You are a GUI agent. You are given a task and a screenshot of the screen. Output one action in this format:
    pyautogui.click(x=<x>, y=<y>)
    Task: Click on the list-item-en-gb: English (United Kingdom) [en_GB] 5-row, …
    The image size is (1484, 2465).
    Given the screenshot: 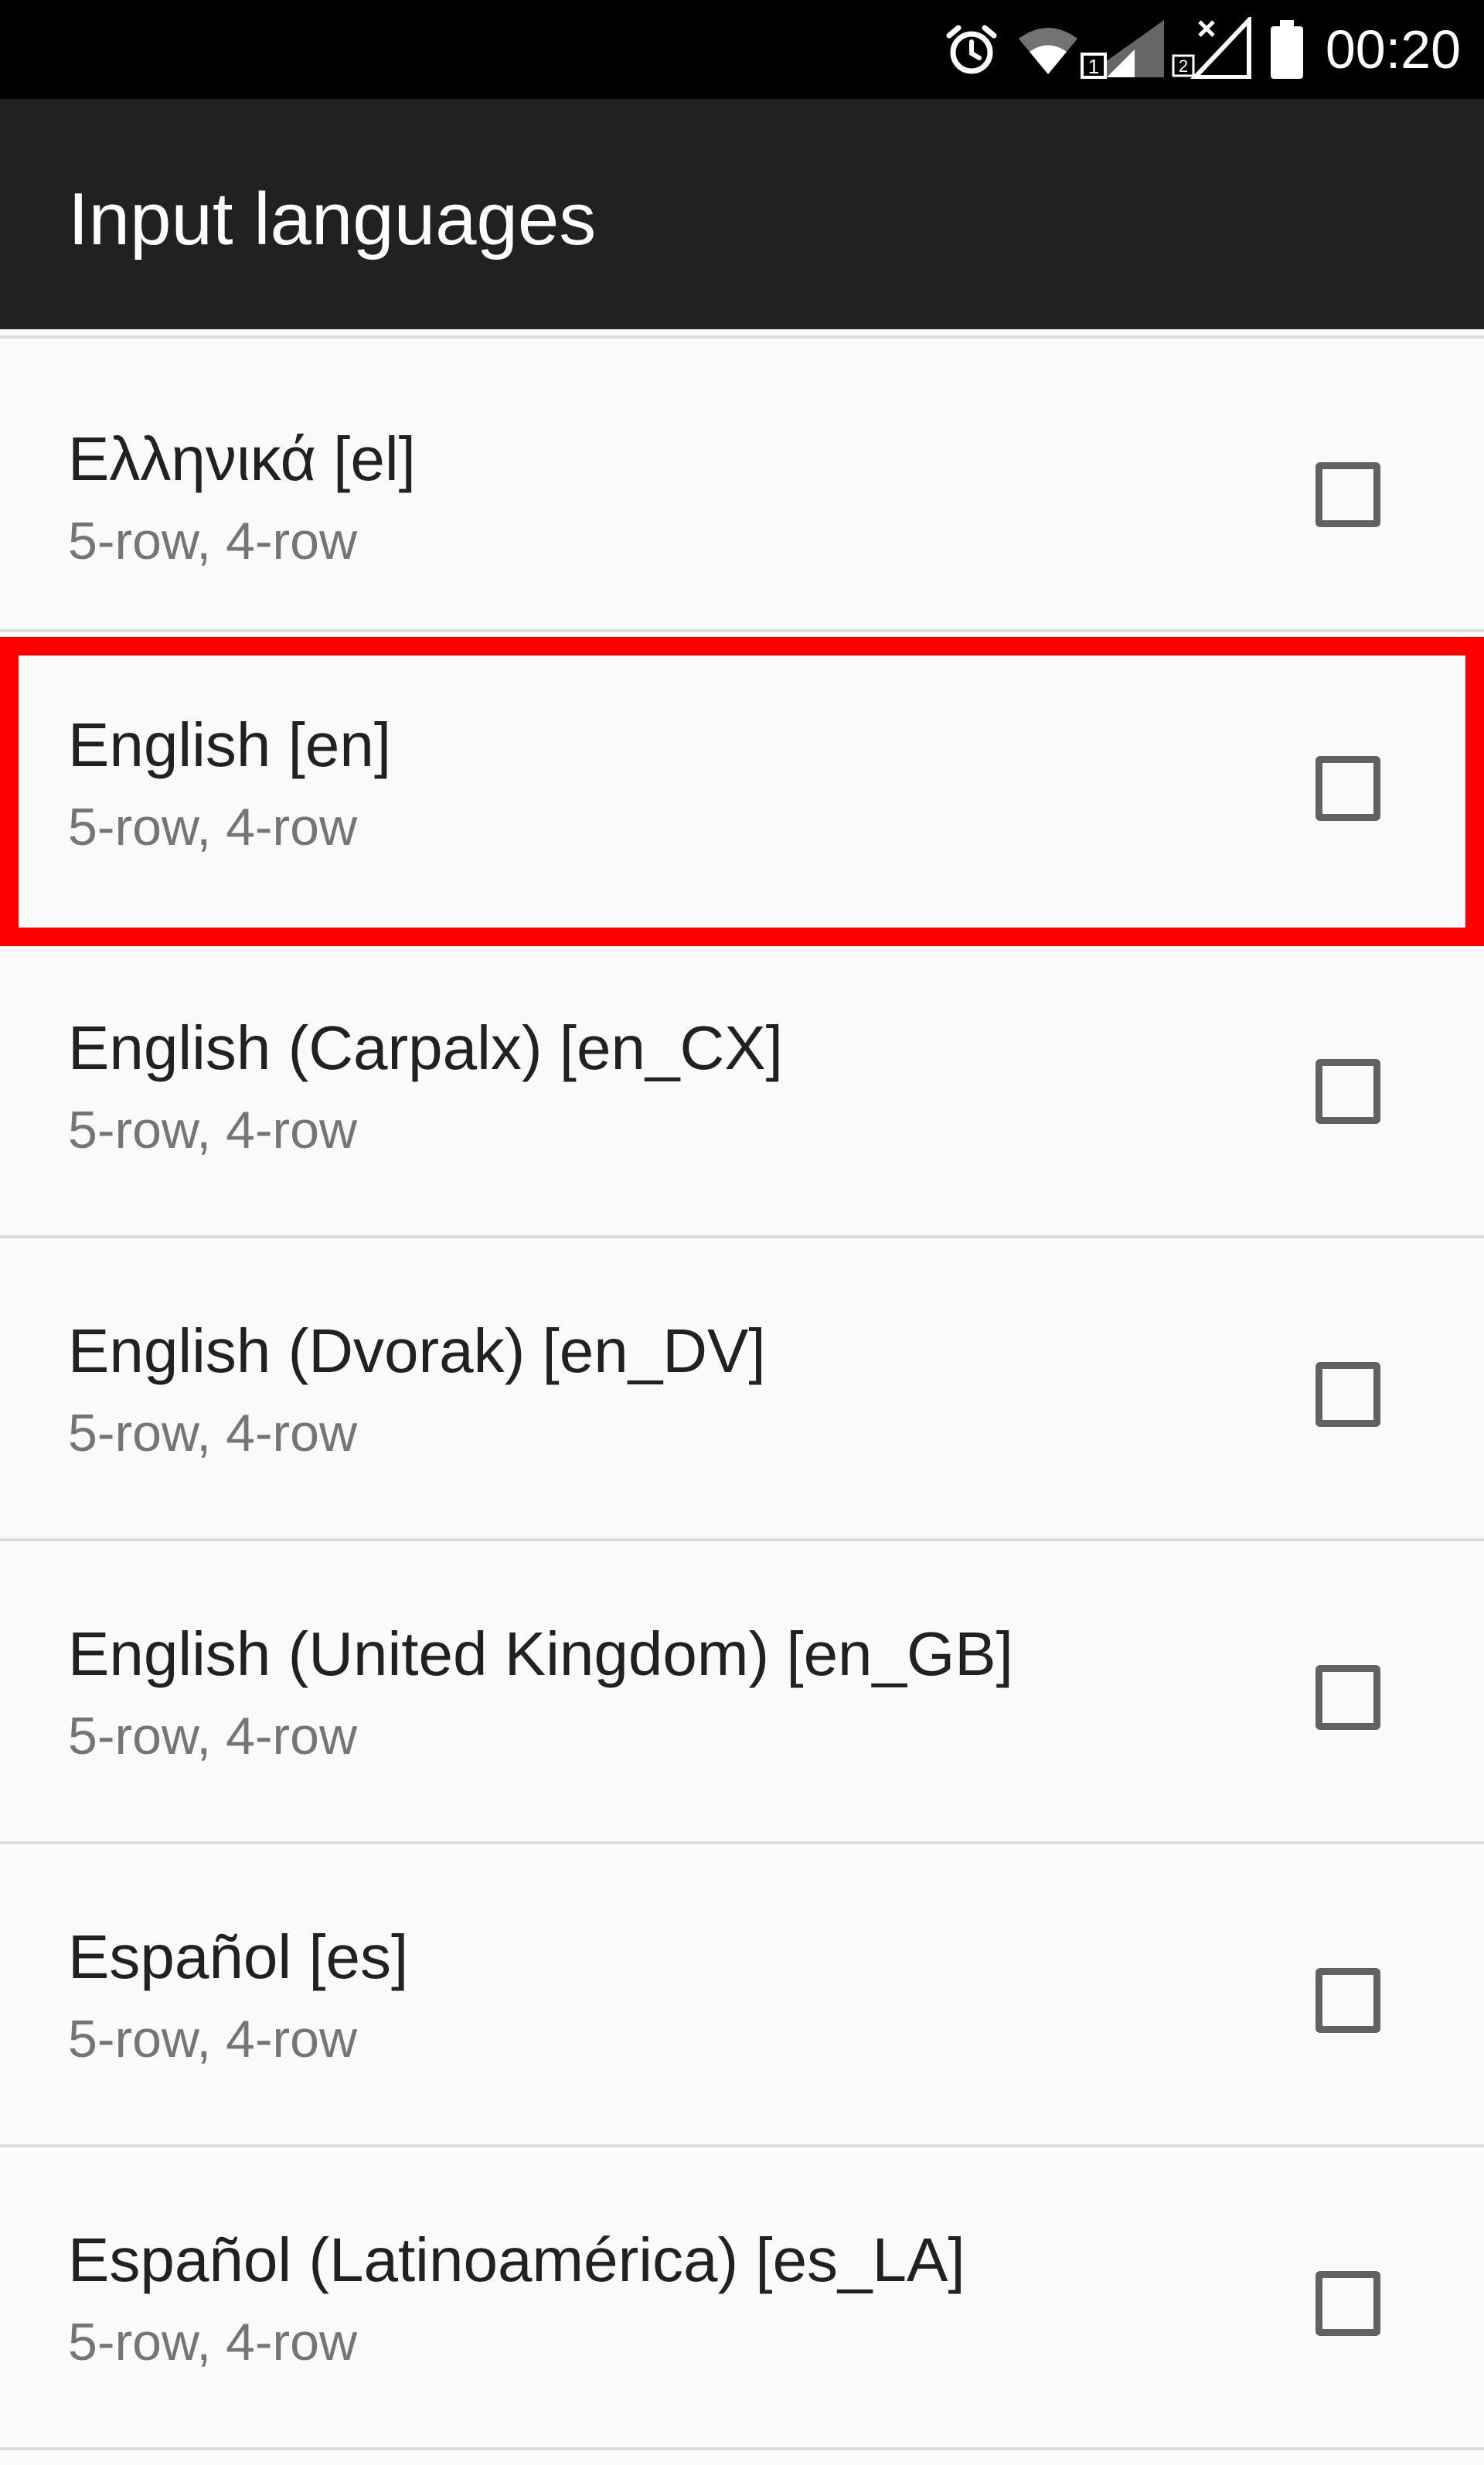 What is the action you would take?
    pyautogui.click(x=742, y=1693)
    